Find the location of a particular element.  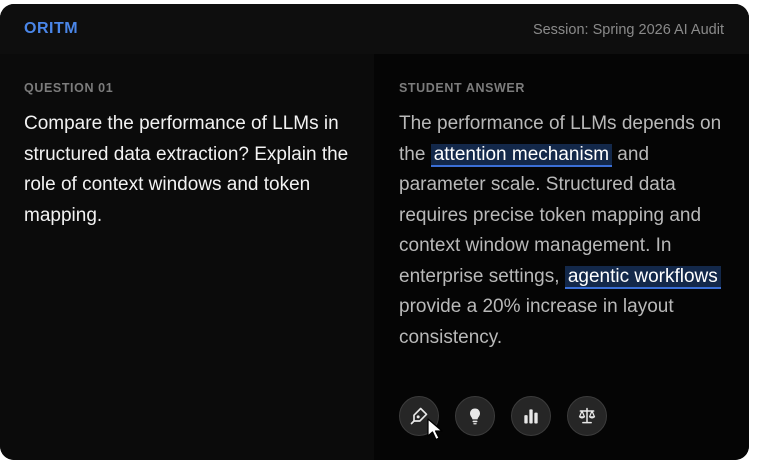

balance-scale-icon is located at coordinates (587, 415).